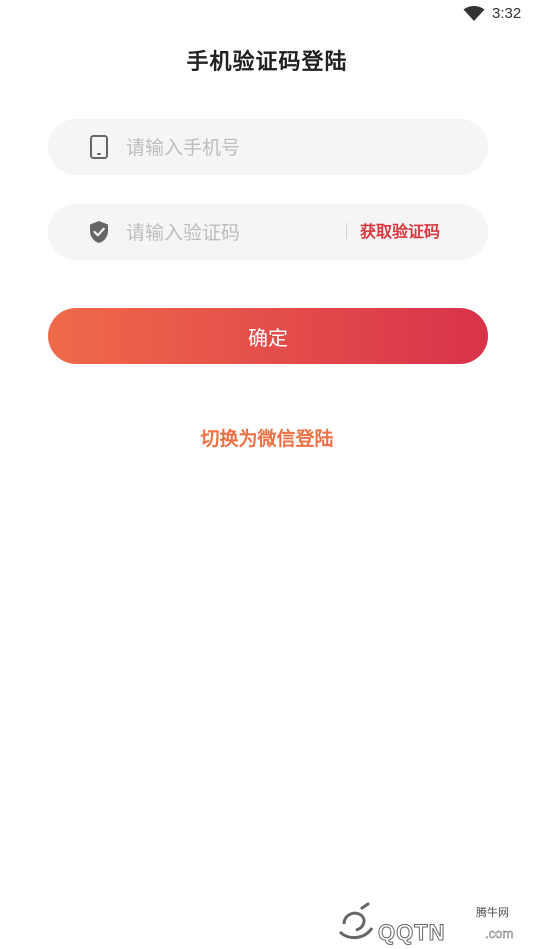  Describe the element at coordinates (99, 232) in the screenshot. I see `shield-check-icon` at that location.